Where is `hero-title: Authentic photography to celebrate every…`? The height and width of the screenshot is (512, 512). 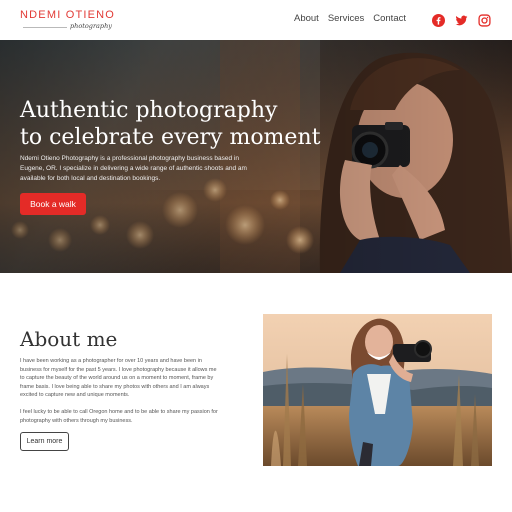 hero-title: Authentic photography to celebrate every… is located at coordinates (180, 124).